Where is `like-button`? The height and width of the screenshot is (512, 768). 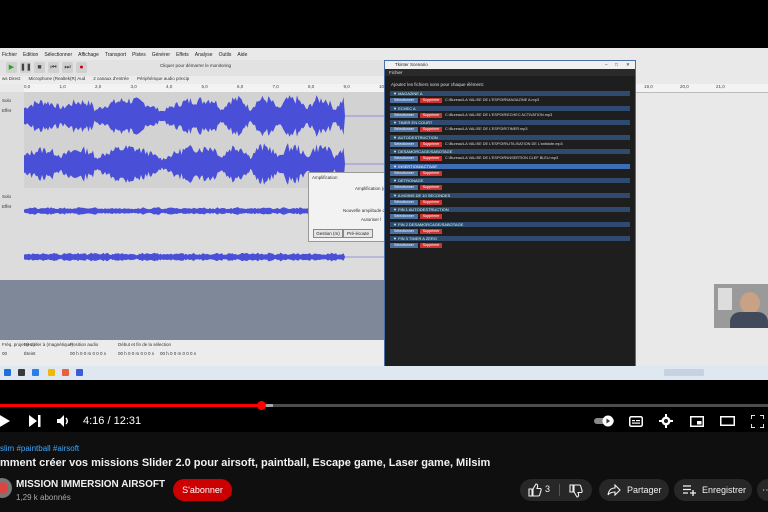
like-button is located at coordinates (535, 491).